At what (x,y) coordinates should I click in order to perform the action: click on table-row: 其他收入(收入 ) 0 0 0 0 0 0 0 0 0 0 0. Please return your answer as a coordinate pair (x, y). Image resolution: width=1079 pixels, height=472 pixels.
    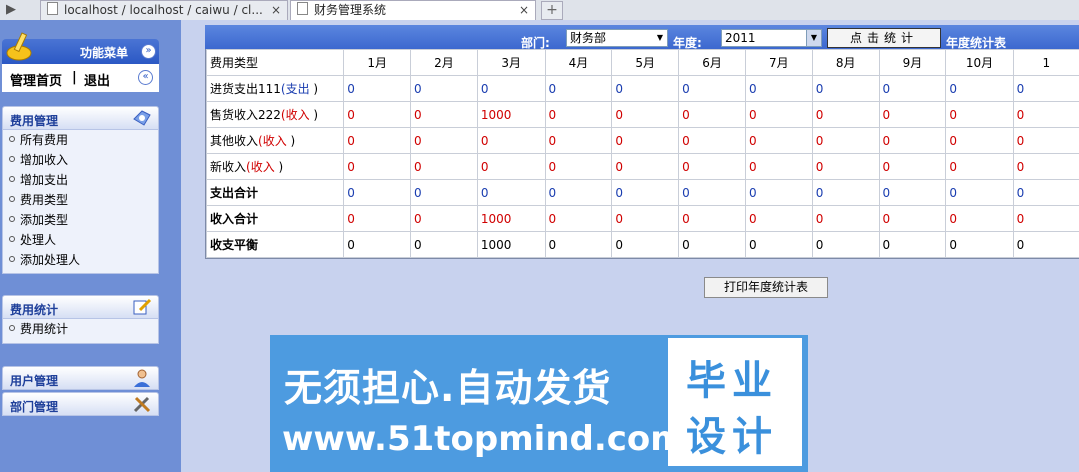
    Looking at the image, I should click on (642, 140).